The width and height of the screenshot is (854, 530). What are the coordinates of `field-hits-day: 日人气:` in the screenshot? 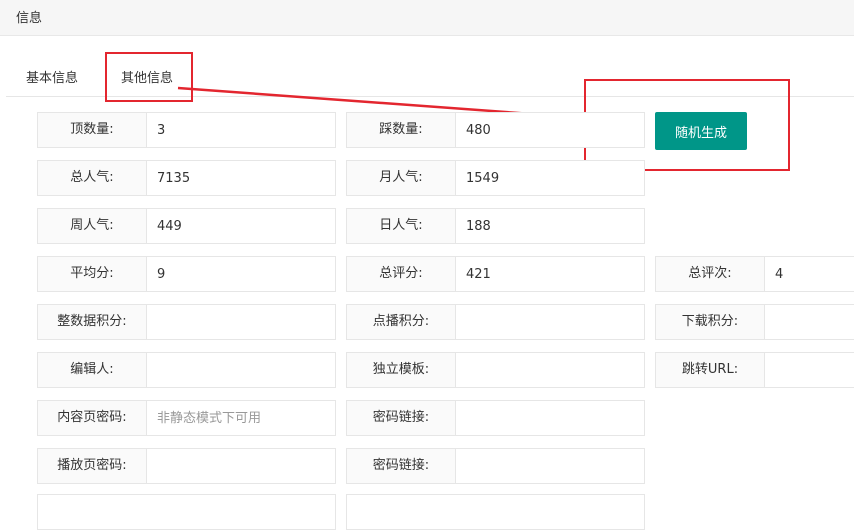 It's located at (495, 226).